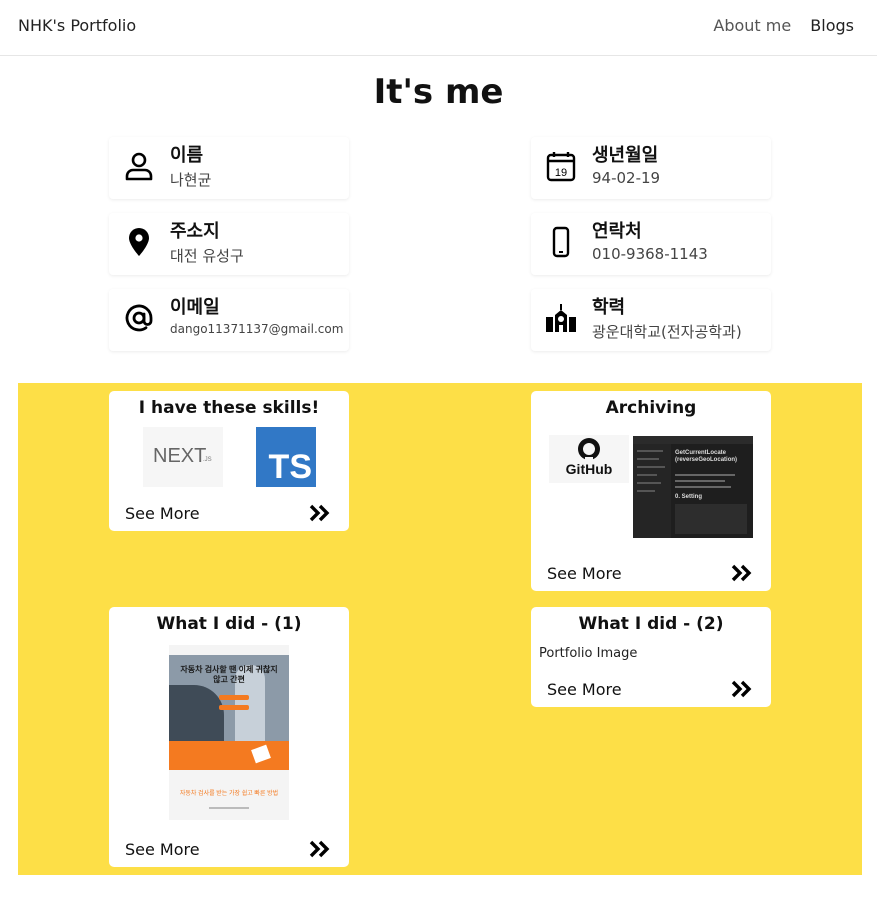  I want to click on what-i-did-1-title: What I did - (1), so click(229, 624).